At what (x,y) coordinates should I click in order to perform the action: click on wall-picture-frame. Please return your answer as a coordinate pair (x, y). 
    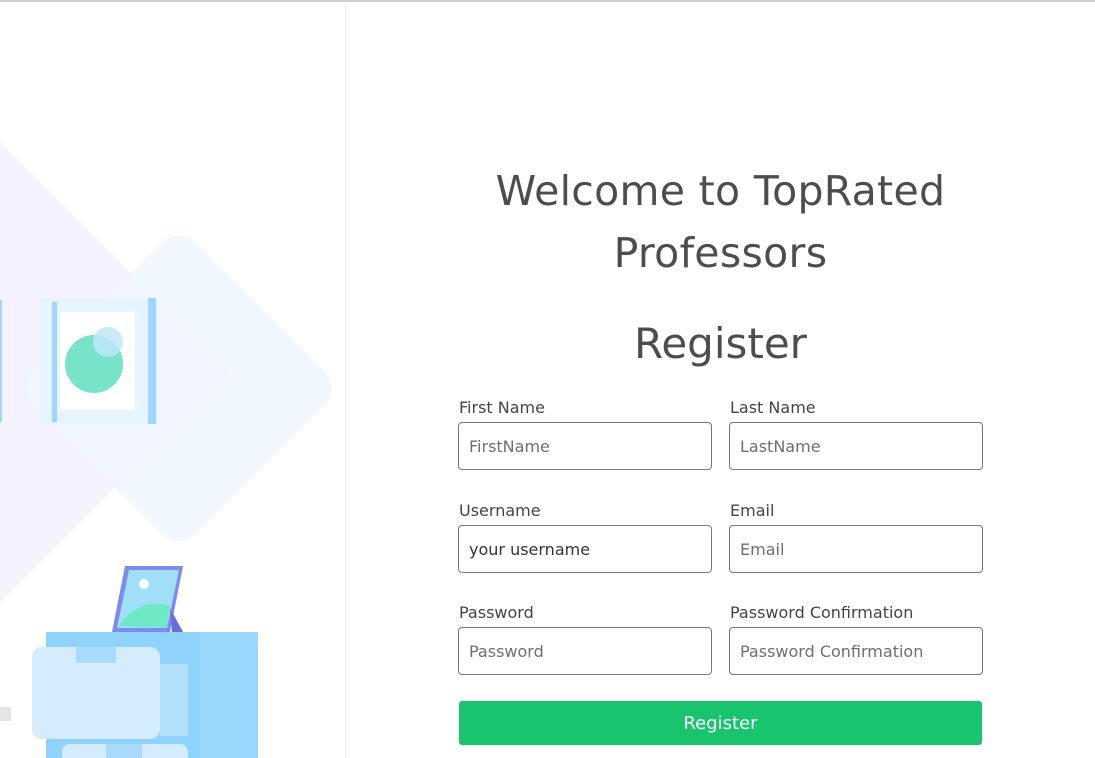
    Looking at the image, I should click on (98, 361).